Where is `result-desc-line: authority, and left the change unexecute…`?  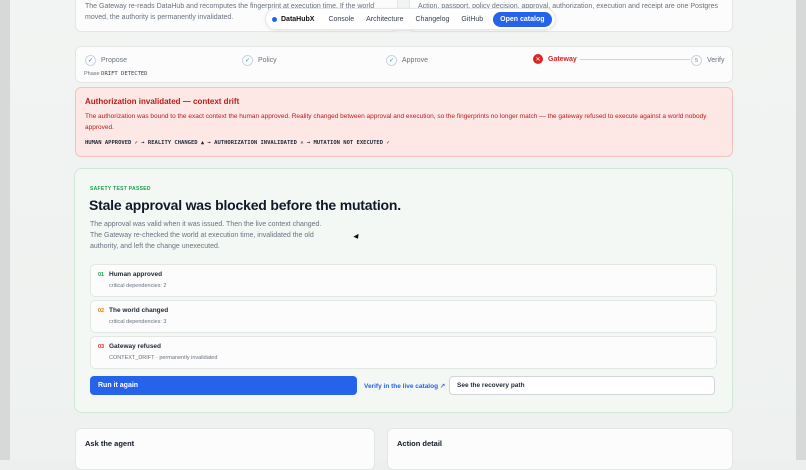
result-desc-line: authority, and left the change unexecute… is located at coordinates (155, 246).